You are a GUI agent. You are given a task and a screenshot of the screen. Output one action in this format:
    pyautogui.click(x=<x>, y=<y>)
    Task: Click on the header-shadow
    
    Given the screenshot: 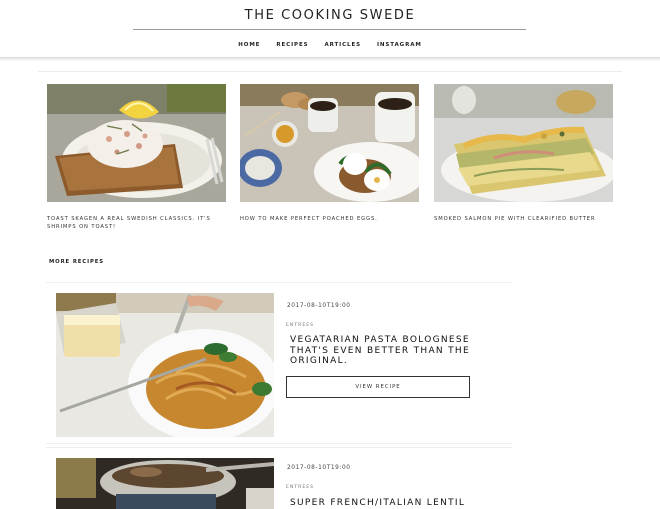 What is the action you would take?
    pyautogui.click(x=330, y=59)
    